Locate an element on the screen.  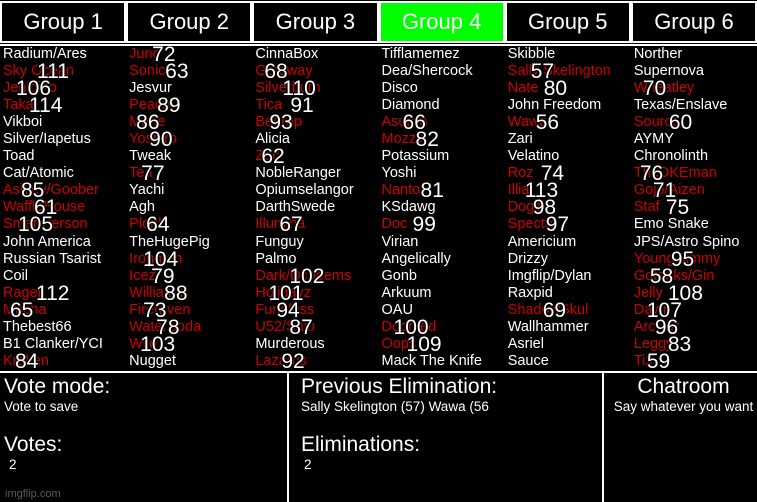
contestant-row: Dea/Shercock is located at coordinates (443, 71).